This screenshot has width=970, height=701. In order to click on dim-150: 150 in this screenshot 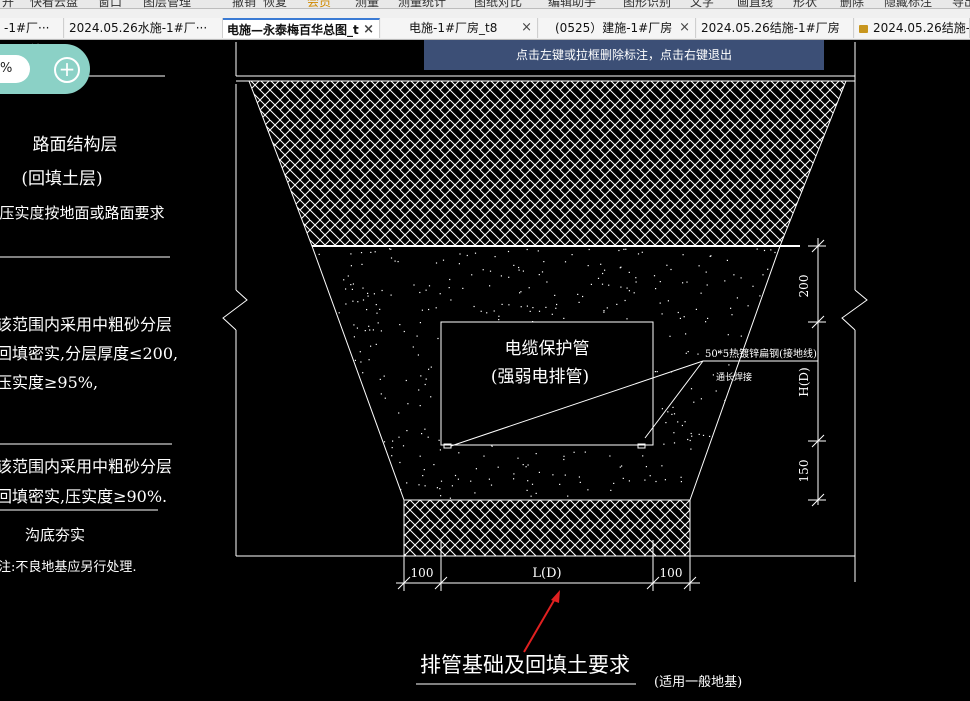, I will do `click(804, 471)`.